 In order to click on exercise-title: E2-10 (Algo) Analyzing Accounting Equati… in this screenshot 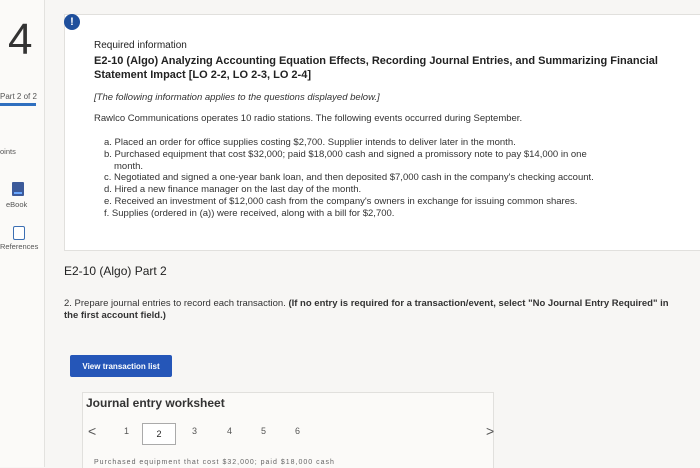, I will do `click(376, 68)`.